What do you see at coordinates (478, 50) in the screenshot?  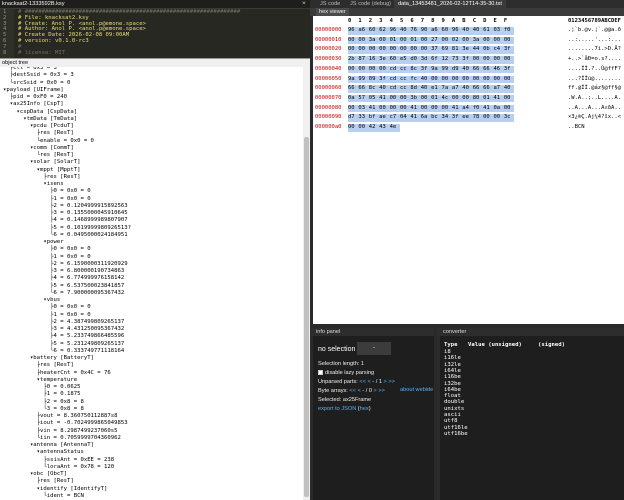 I see `hex-byte: 44` at bounding box center [478, 50].